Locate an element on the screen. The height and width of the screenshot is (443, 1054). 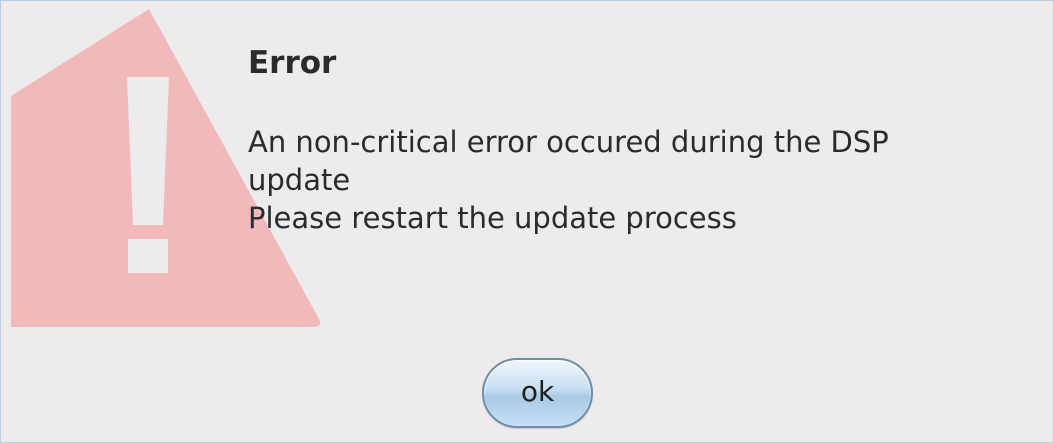
message-line: Please restart the update process is located at coordinates (492, 218).